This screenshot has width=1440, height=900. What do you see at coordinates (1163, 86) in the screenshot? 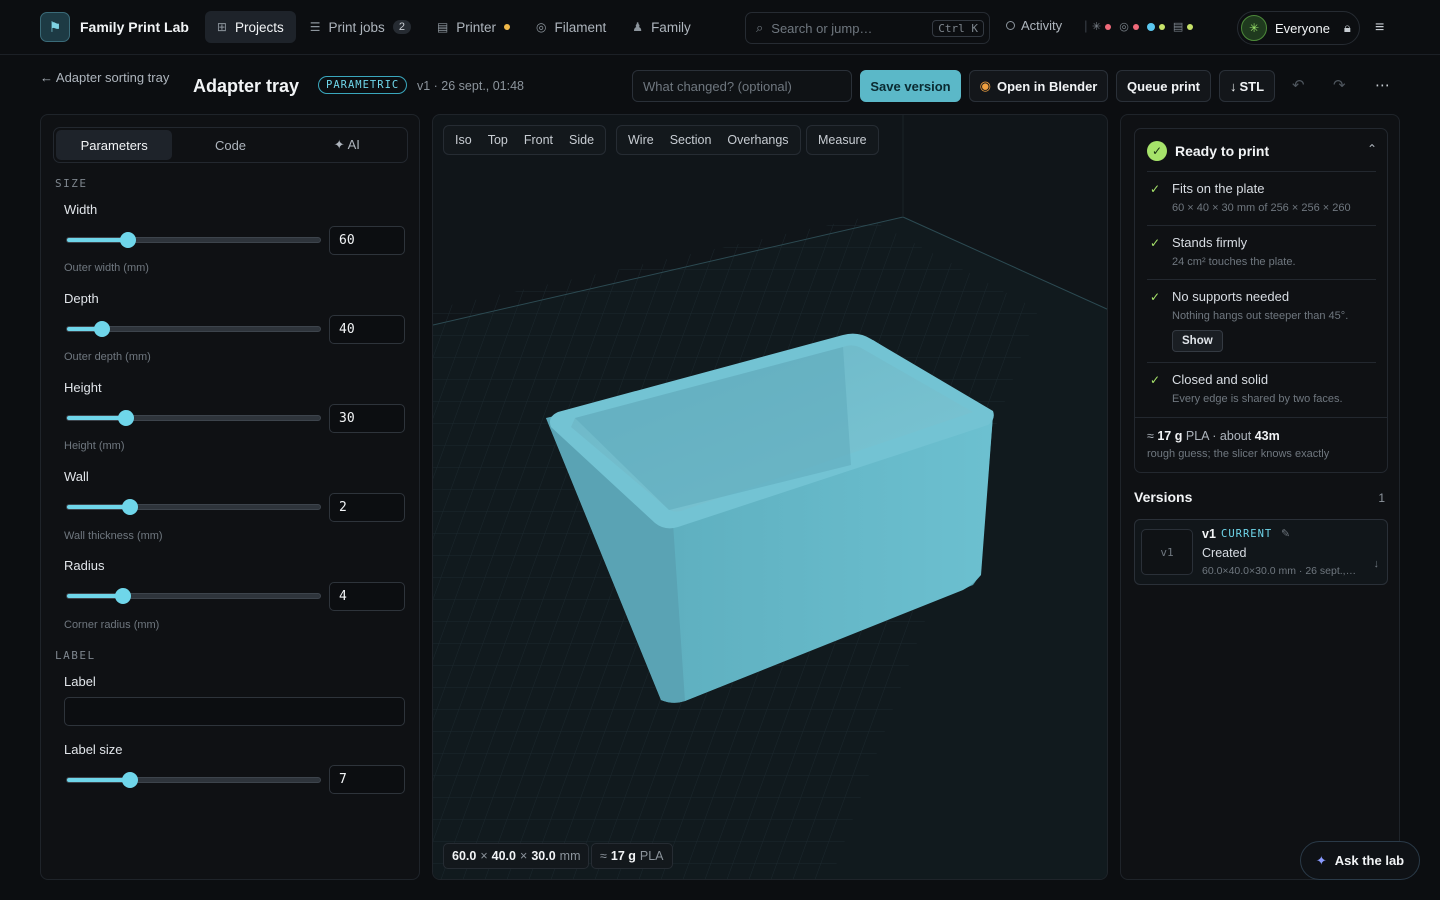
I see `queue-print-button: Queue print` at bounding box center [1163, 86].